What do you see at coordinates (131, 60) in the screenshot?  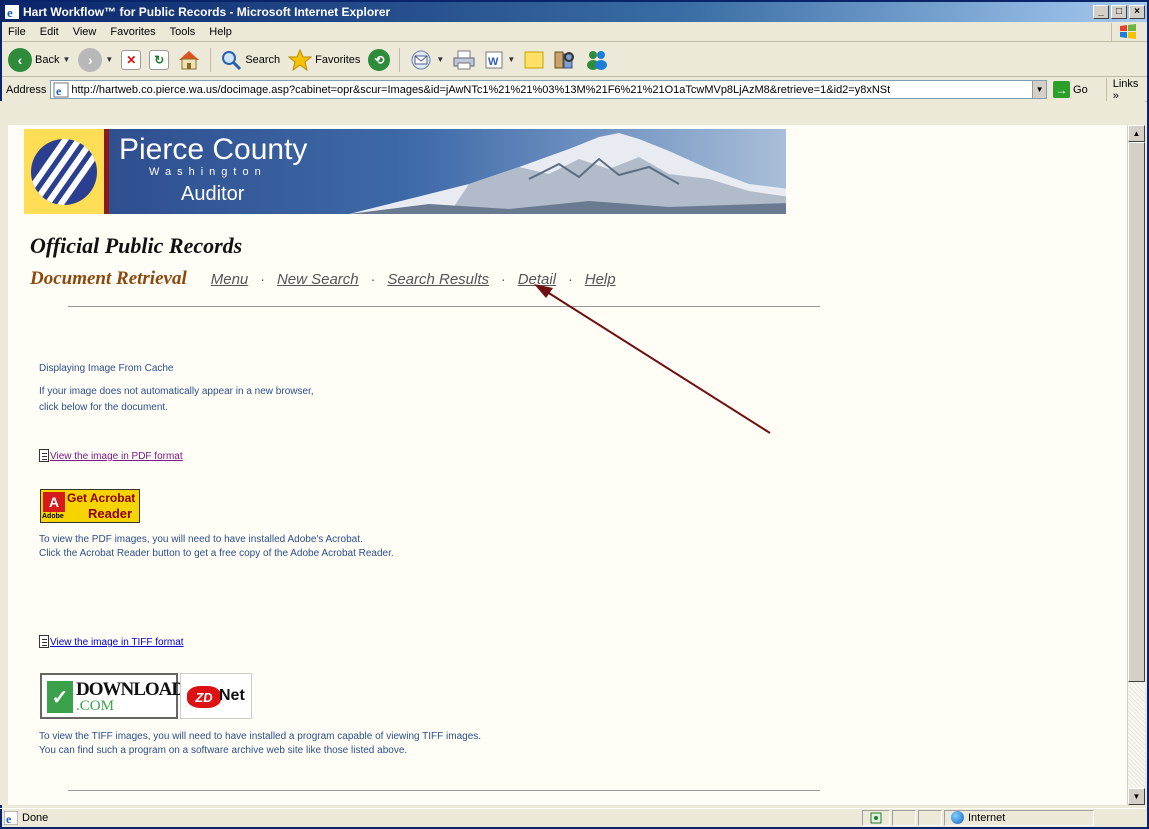 I see `stop-button: ✕` at bounding box center [131, 60].